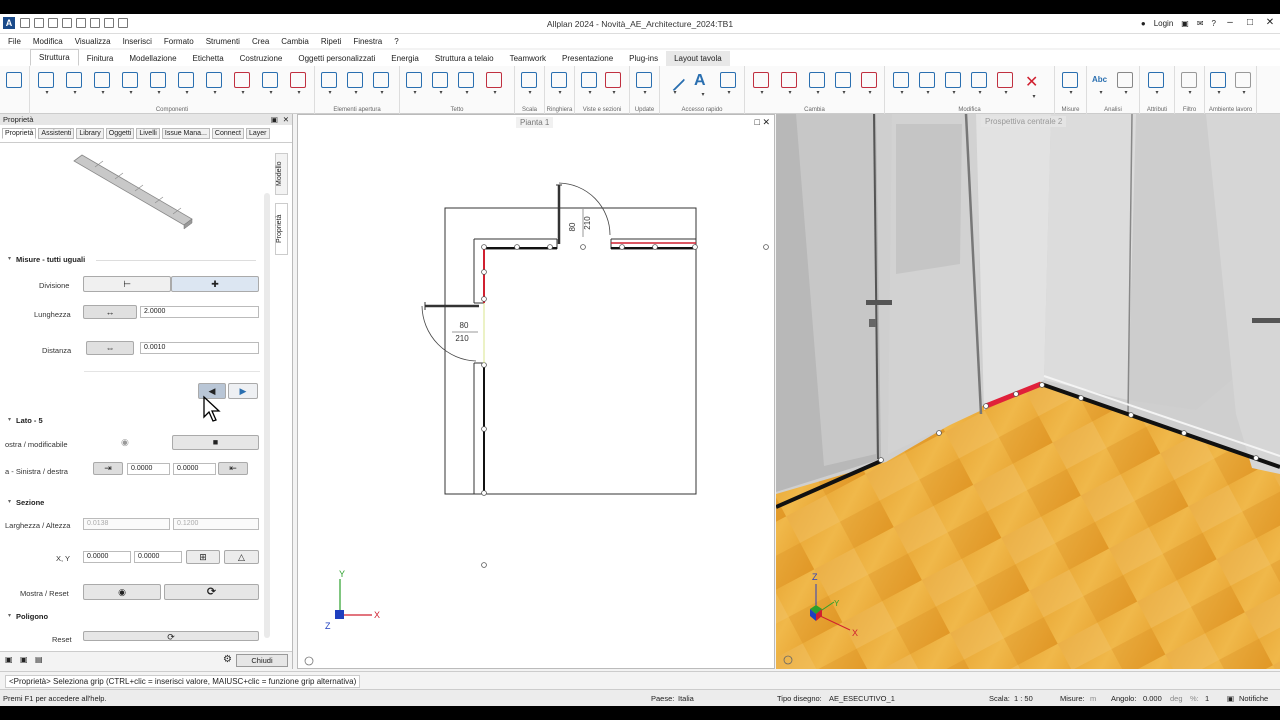 The height and width of the screenshot is (720, 1280). What do you see at coordinates (158, 557) in the screenshot?
I see `y-input: 0.0000` at bounding box center [158, 557].